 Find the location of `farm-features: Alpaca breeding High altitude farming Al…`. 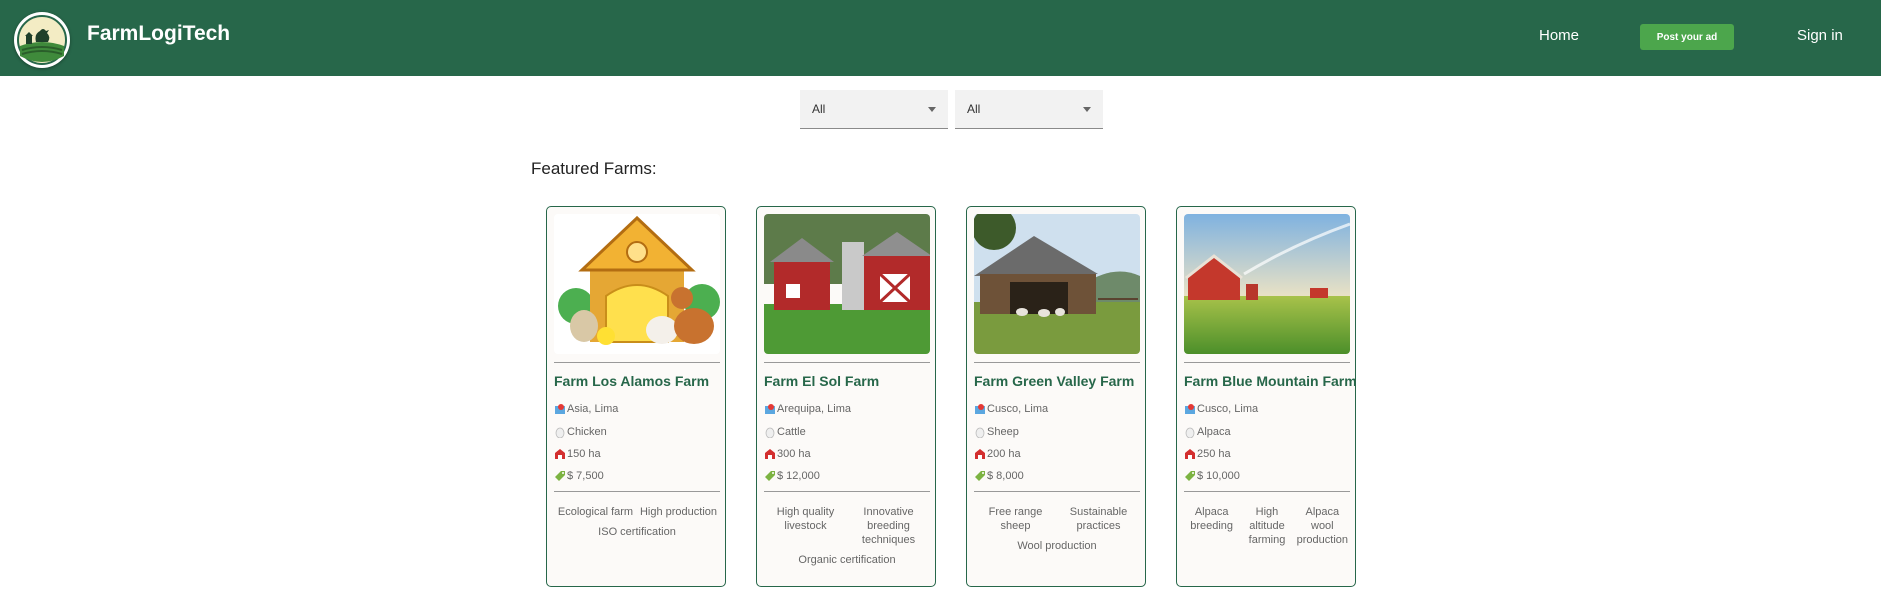

farm-features: Alpaca breeding High altitude farming Al… is located at coordinates (1267, 526).